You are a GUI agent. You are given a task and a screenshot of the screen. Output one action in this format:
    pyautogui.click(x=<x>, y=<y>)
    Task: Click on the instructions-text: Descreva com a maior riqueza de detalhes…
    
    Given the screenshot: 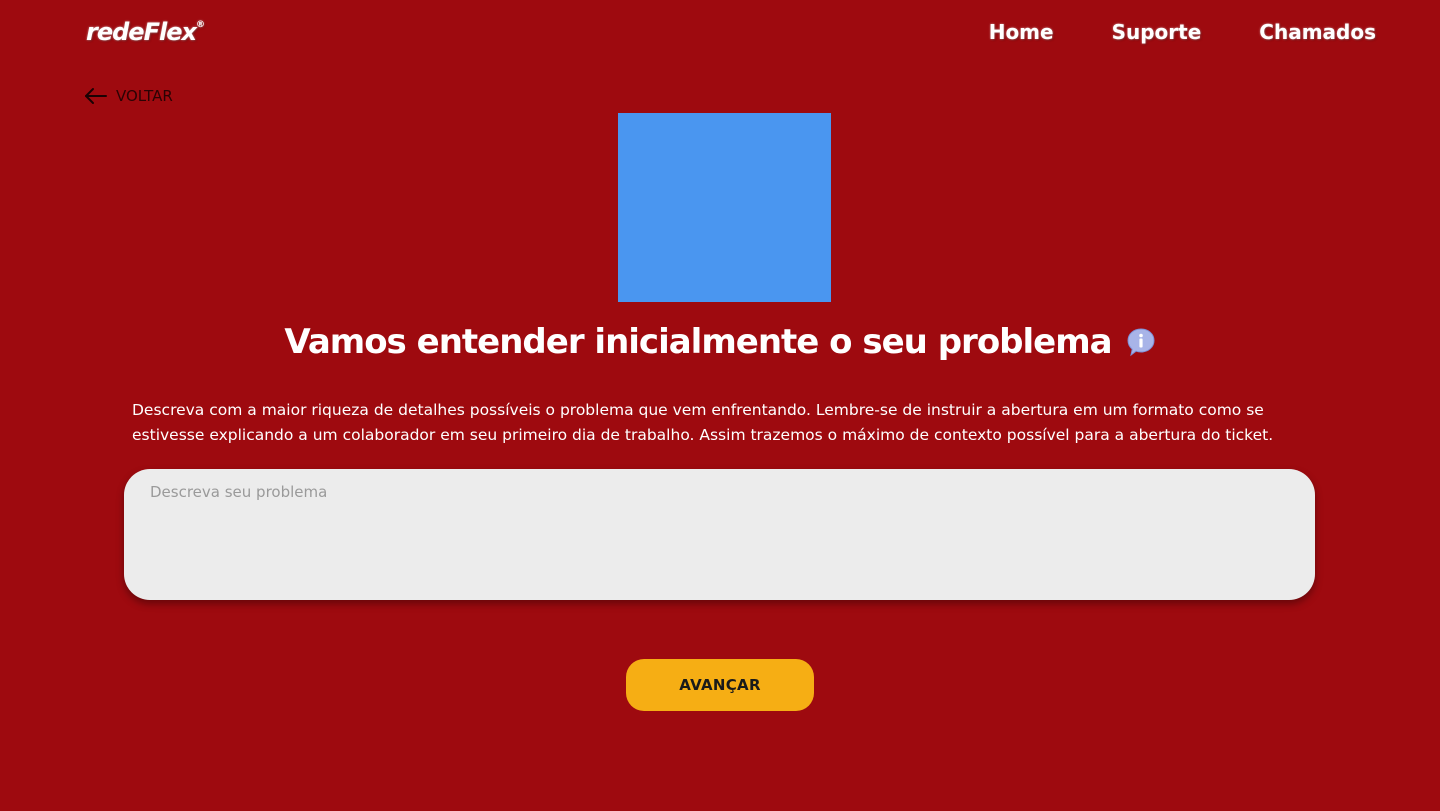 What is the action you would take?
    pyautogui.click(x=703, y=422)
    